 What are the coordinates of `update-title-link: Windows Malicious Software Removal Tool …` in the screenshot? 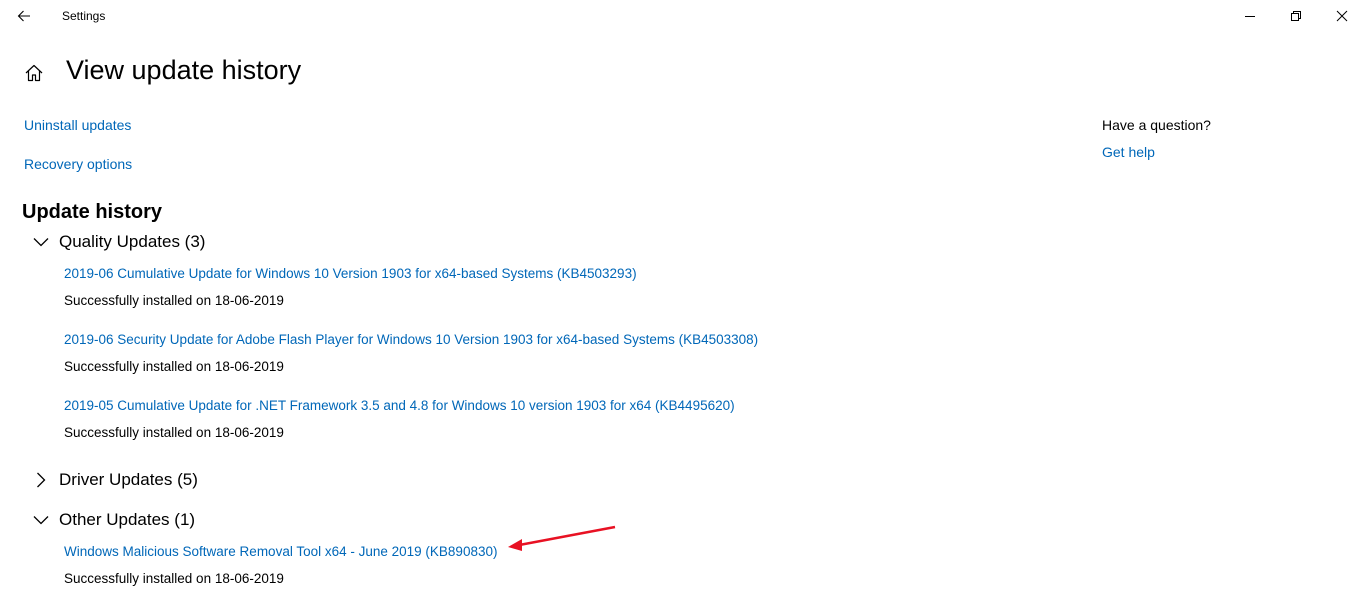 It's located at (280, 551).